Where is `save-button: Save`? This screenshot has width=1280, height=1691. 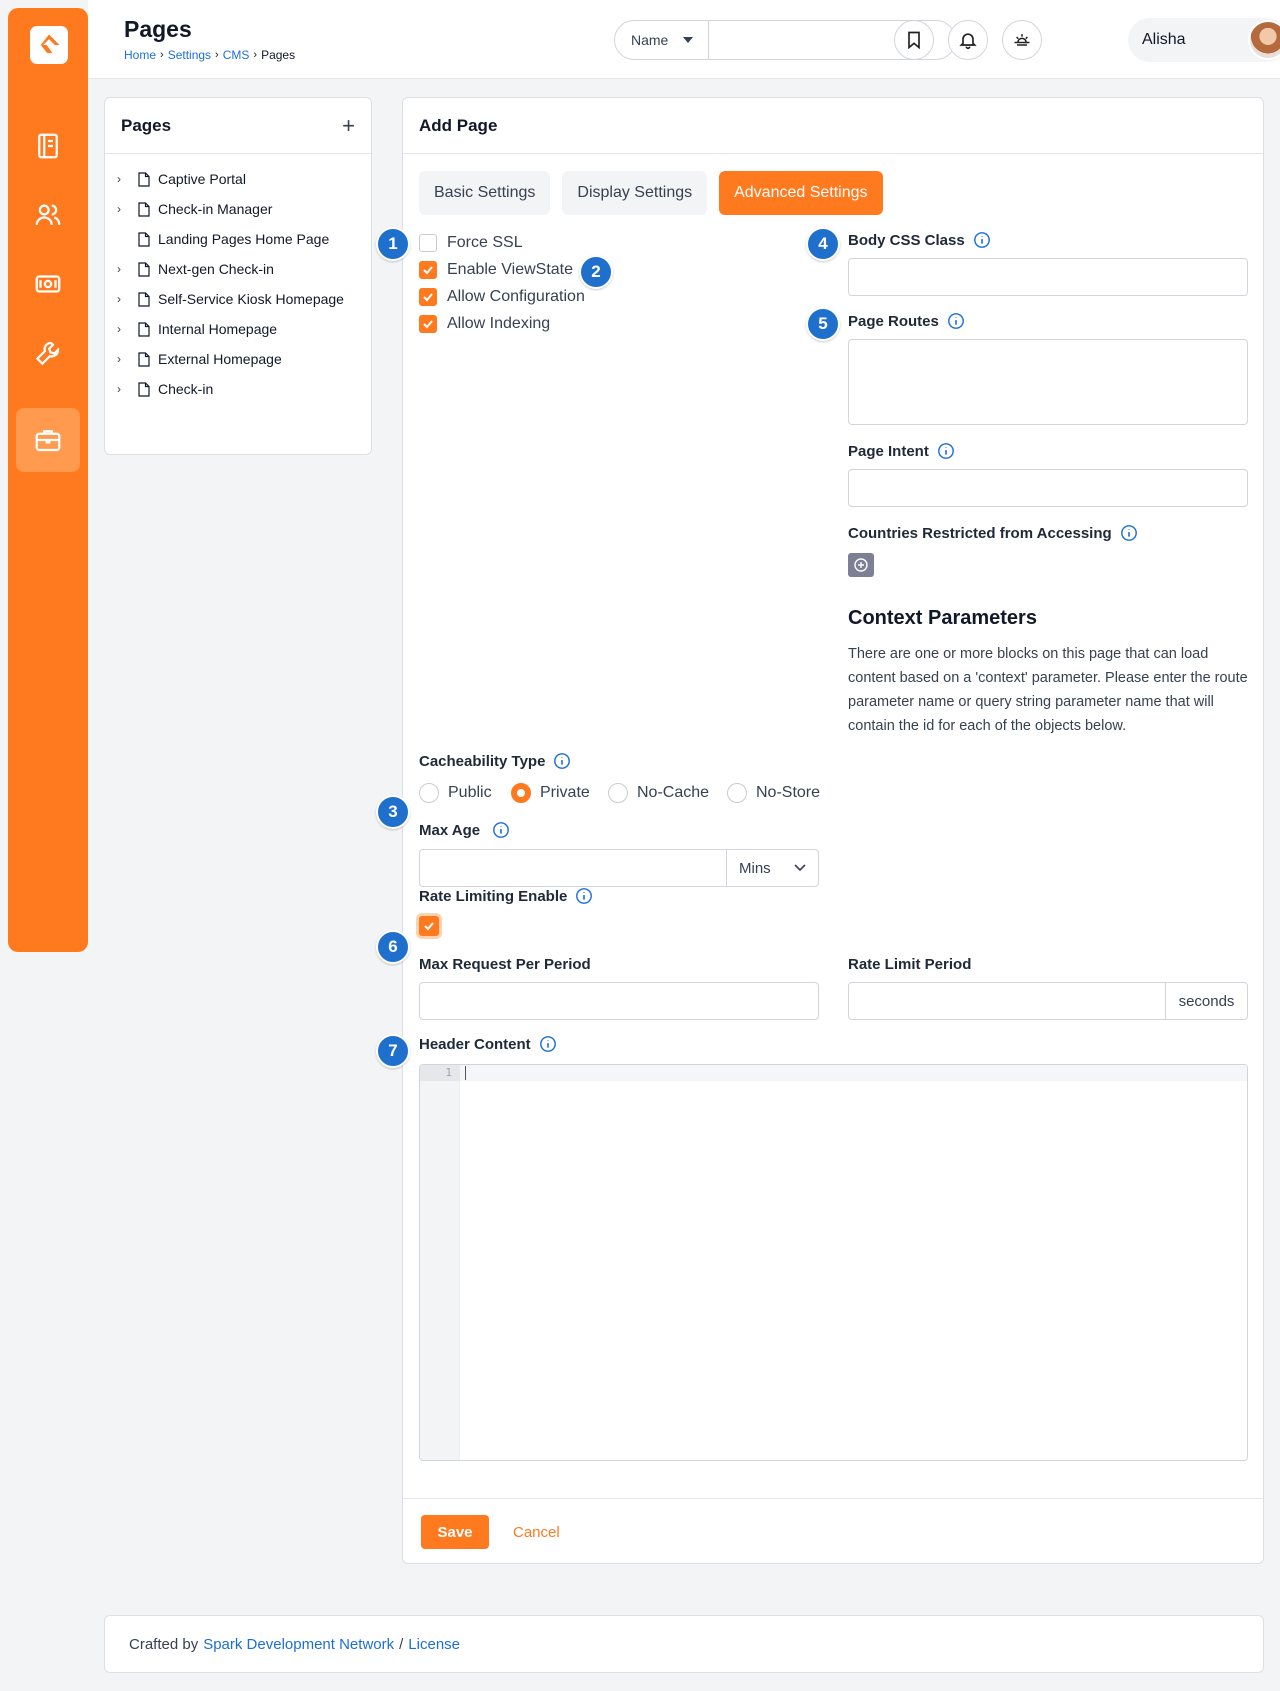
save-button: Save is located at coordinates (455, 1532).